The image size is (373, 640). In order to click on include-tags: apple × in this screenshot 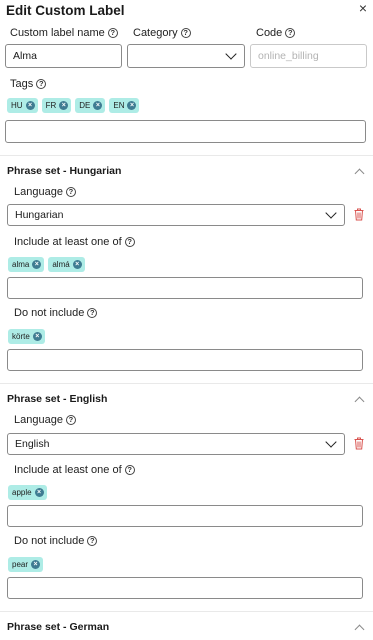, I will do `click(27, 492)`.